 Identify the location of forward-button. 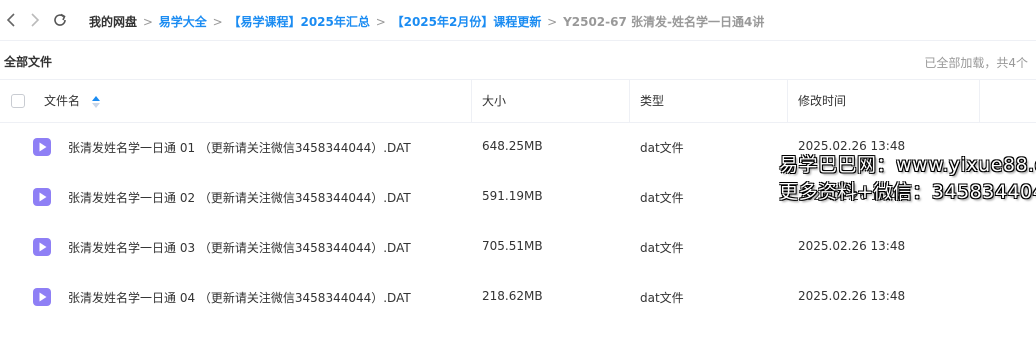
(34, 20).